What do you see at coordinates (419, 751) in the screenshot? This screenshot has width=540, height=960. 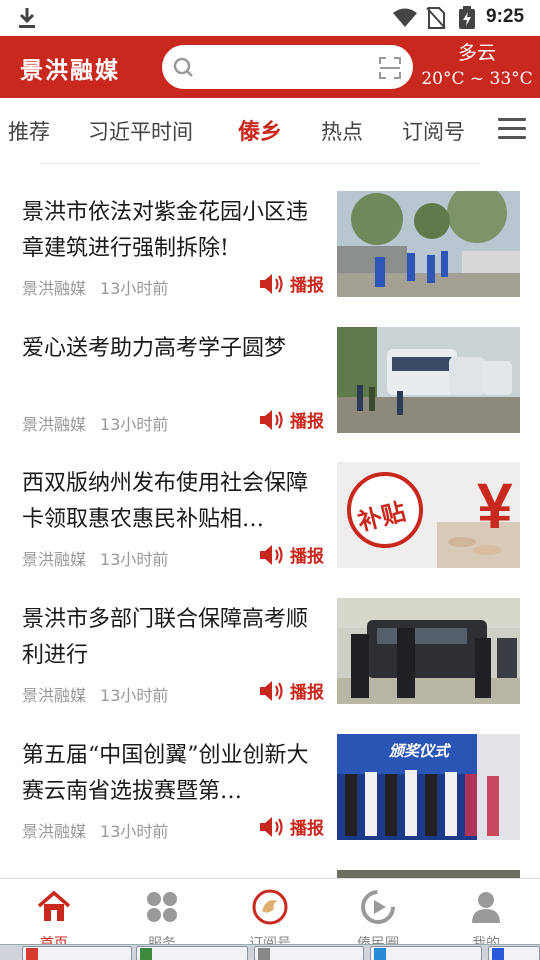 I see `award-ceremony-text: 颁奖仪式` at bounding box center [419, 751].